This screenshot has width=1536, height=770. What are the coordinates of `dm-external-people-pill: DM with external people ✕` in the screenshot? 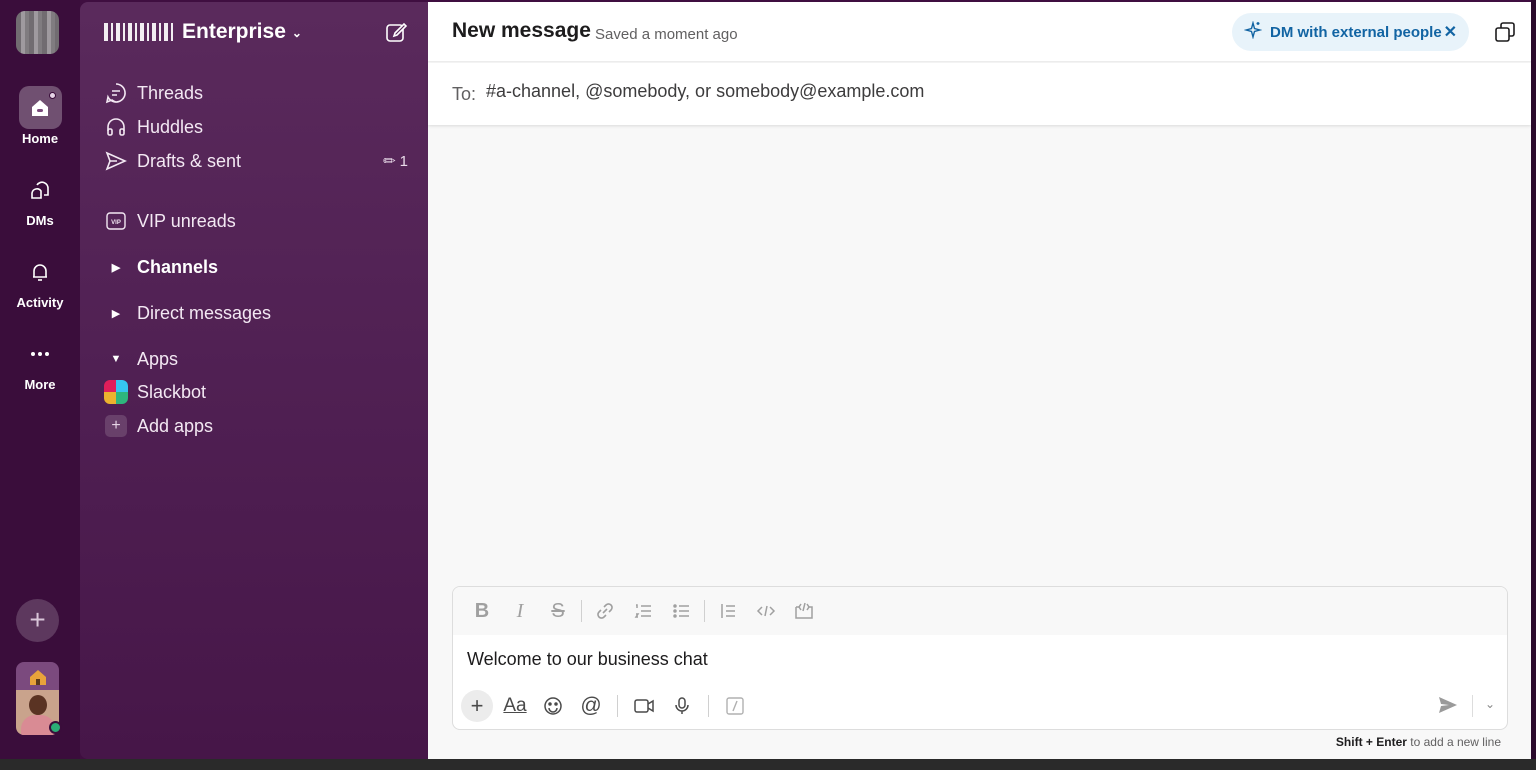 It's located at (1350, 32).